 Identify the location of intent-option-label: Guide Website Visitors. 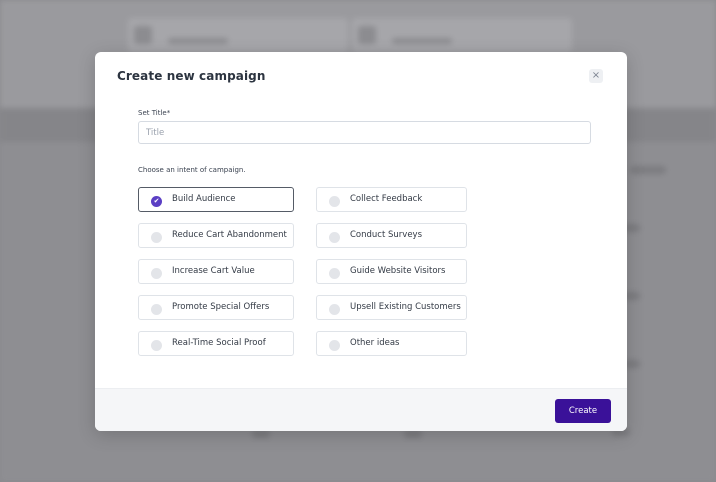
(398, 271).